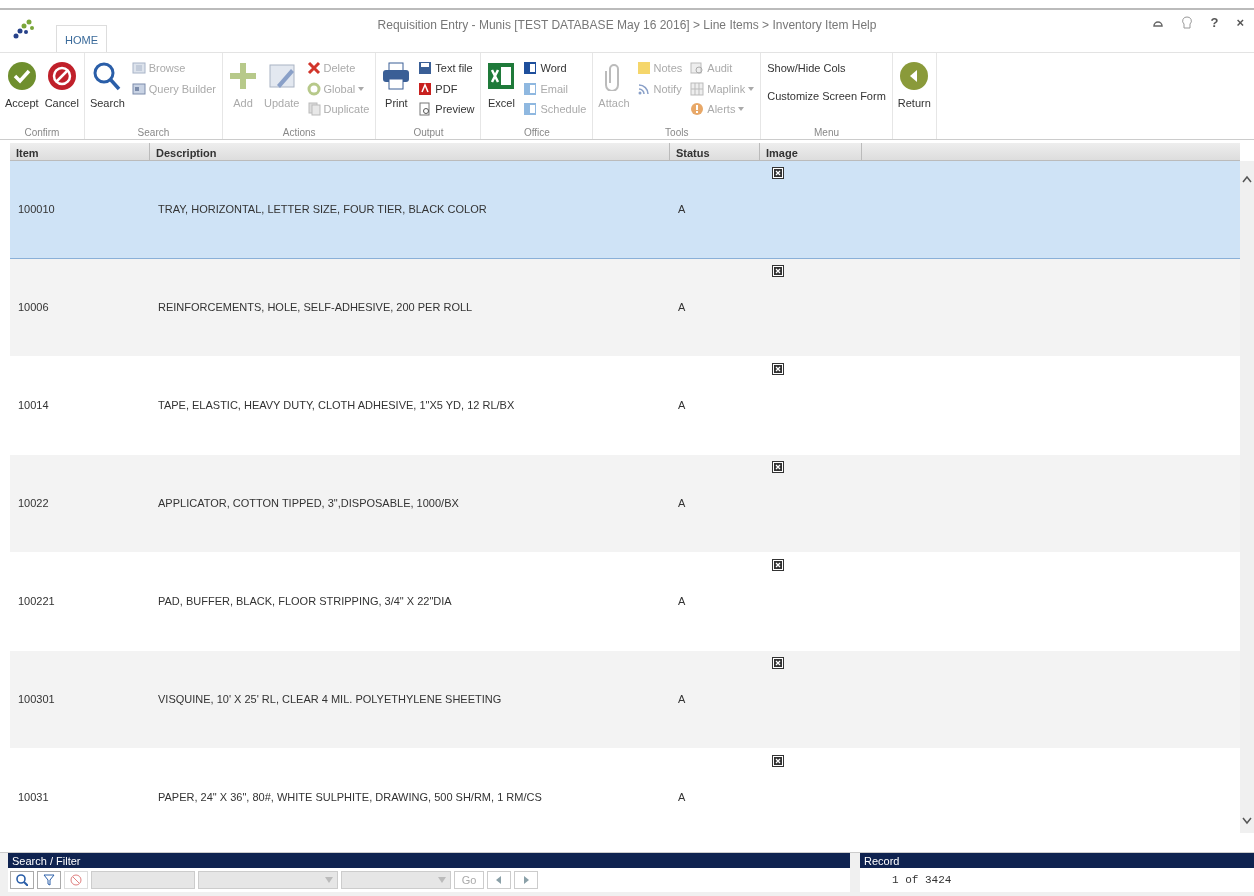 Image resolution: width=1254 pixels, height=896 pixels. What do you see at coordinates (914, 76) in the screenshot?
I see `back-circle-icon` at bounding box center [914, 76].